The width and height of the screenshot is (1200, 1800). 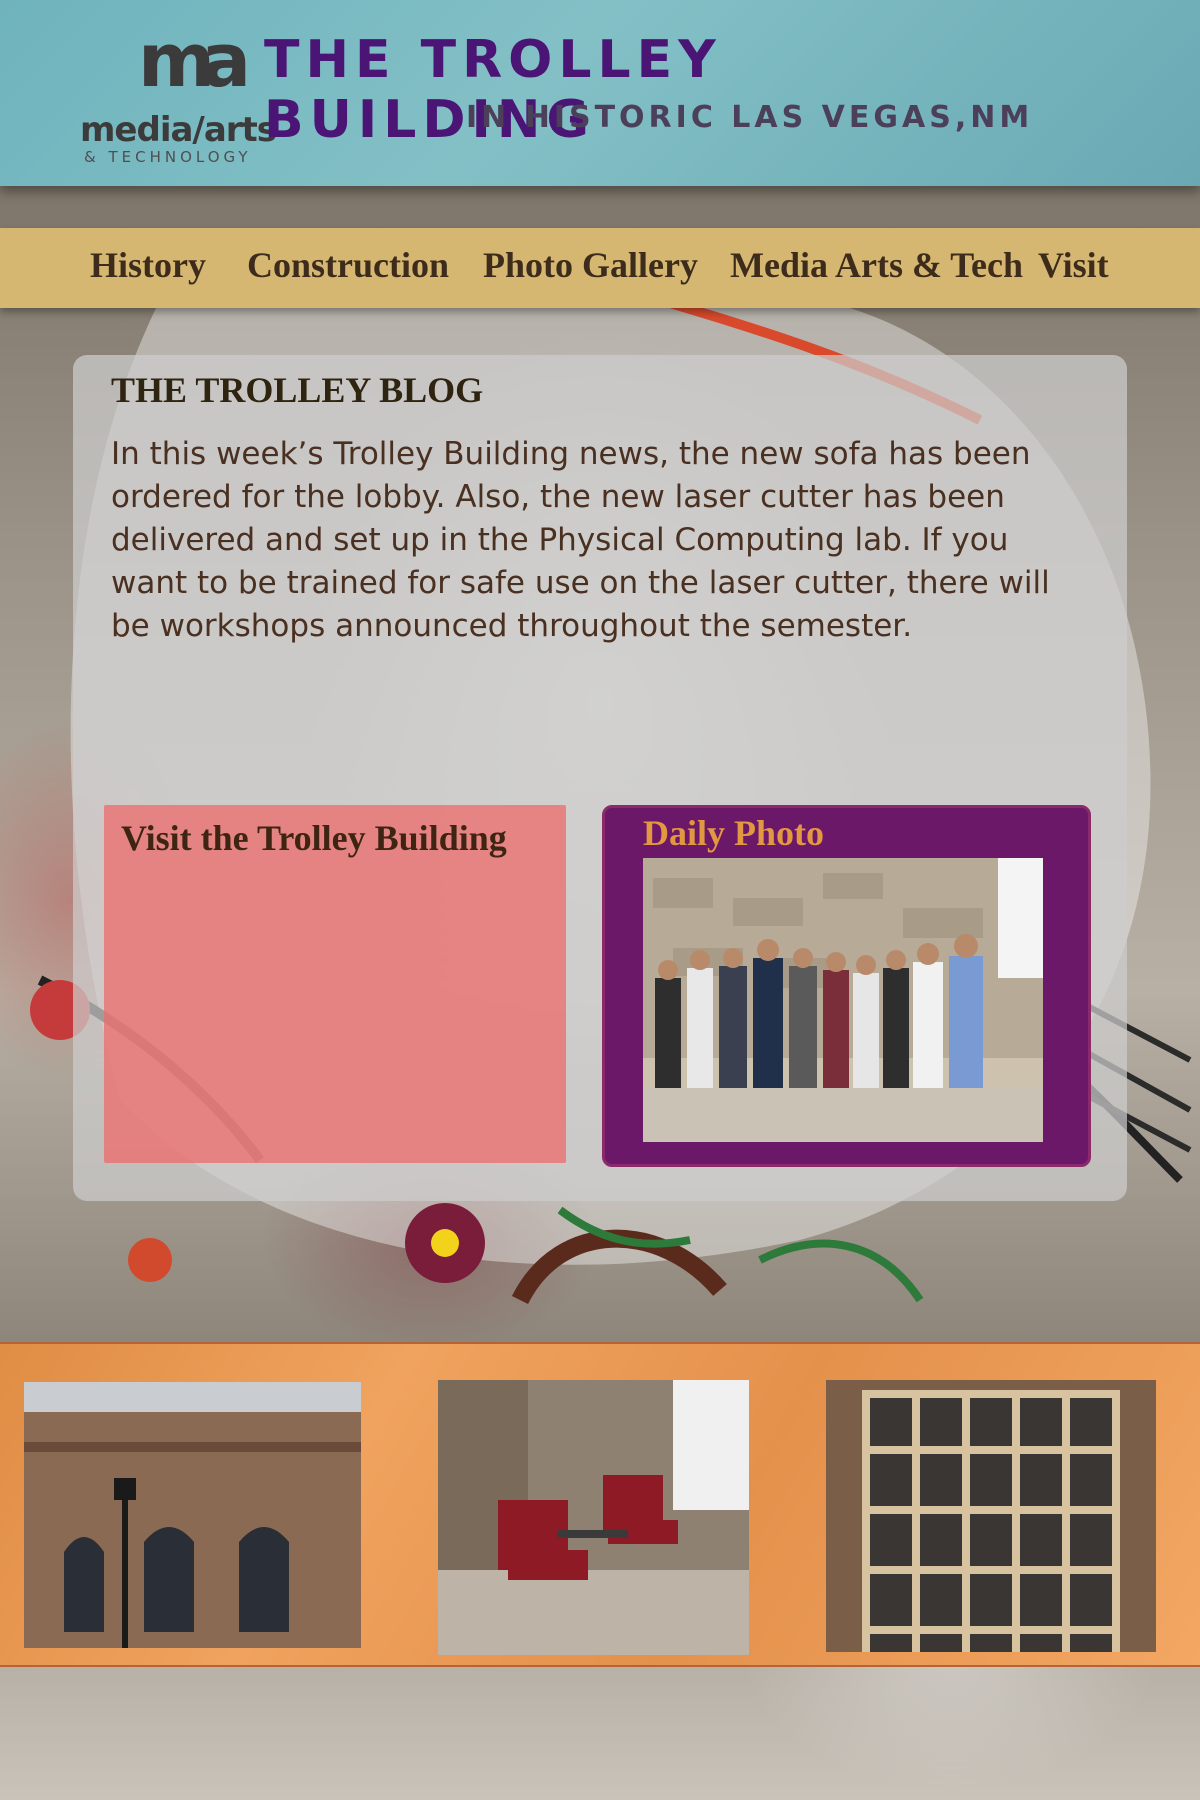 I want to click on nav-item-media-arts-tech: Media Arts & Tech, so click(x=876, y=265).